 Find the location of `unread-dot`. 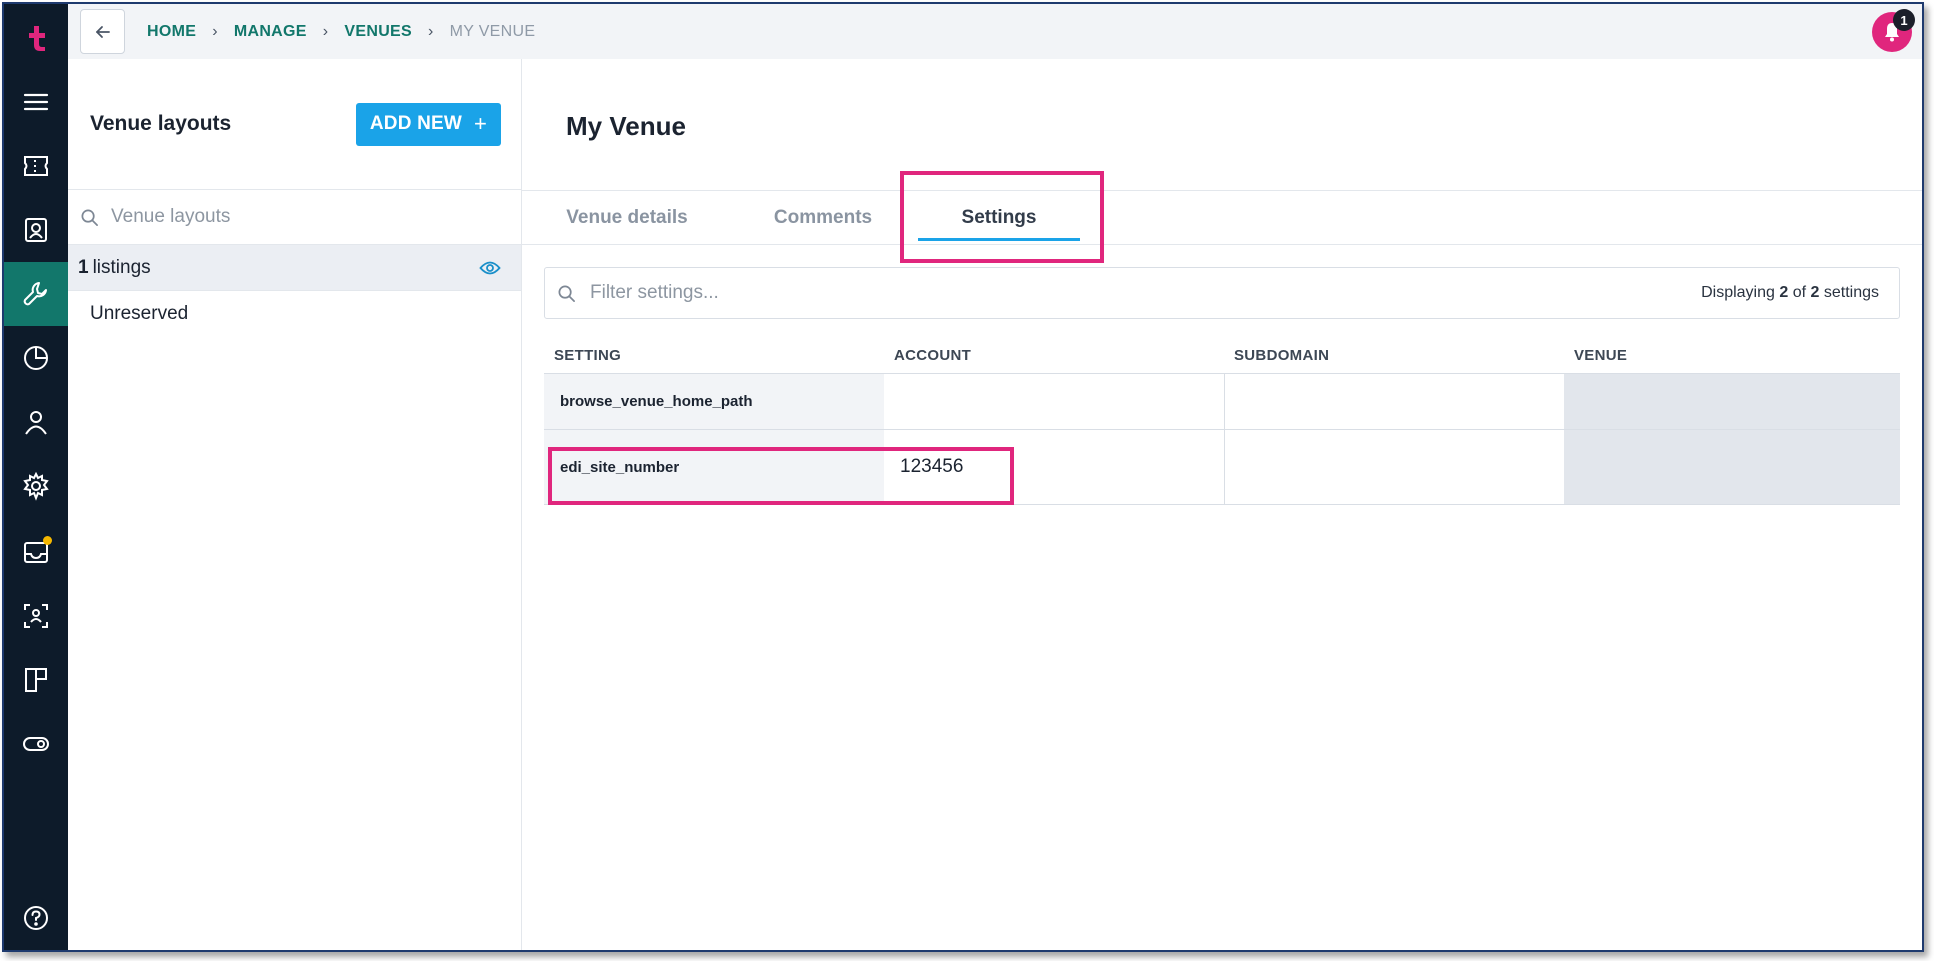

unread-dot is located at coordinates (47, 540).